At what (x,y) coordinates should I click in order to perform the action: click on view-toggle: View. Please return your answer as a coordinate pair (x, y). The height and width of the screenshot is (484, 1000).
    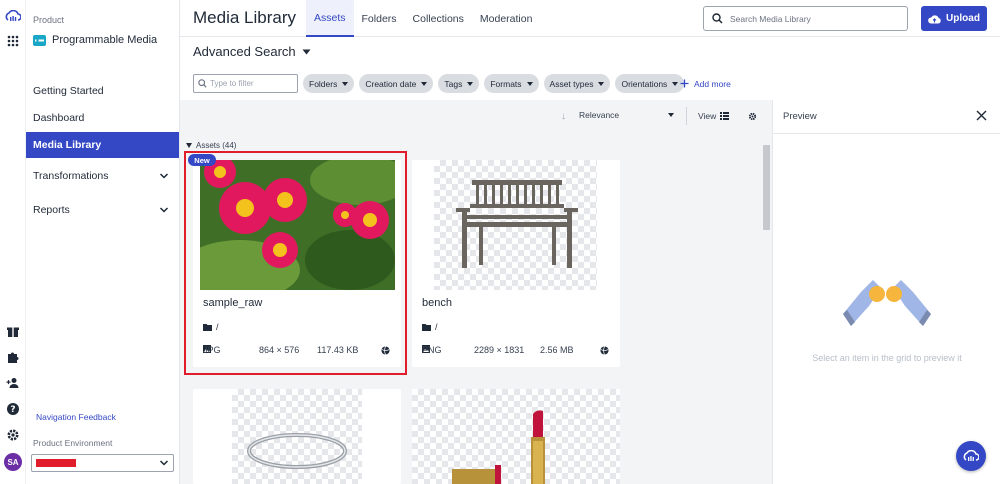
    Looking at the image, I should click on (714, 116).